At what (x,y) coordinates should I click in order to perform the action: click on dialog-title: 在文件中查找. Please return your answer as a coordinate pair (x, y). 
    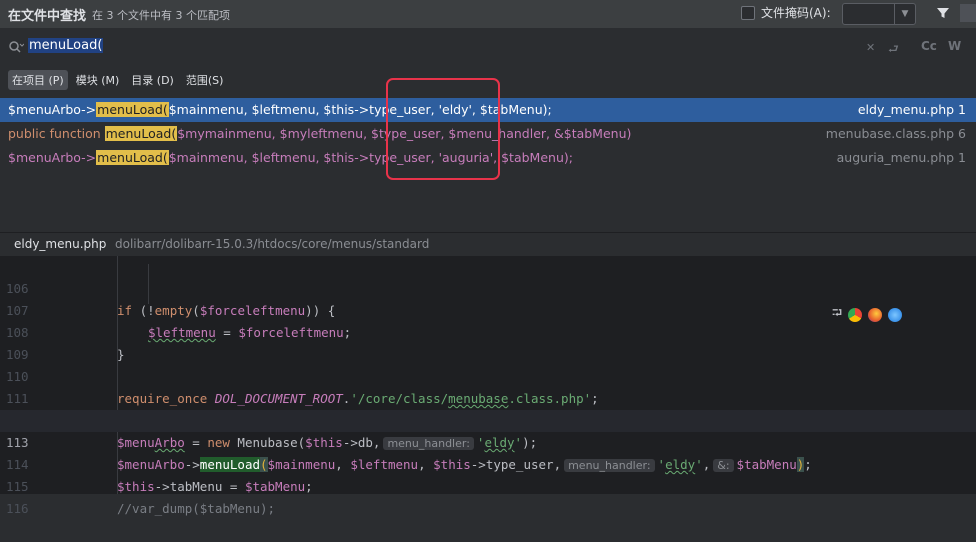
    Looking at the image, I should click on (47, 16).